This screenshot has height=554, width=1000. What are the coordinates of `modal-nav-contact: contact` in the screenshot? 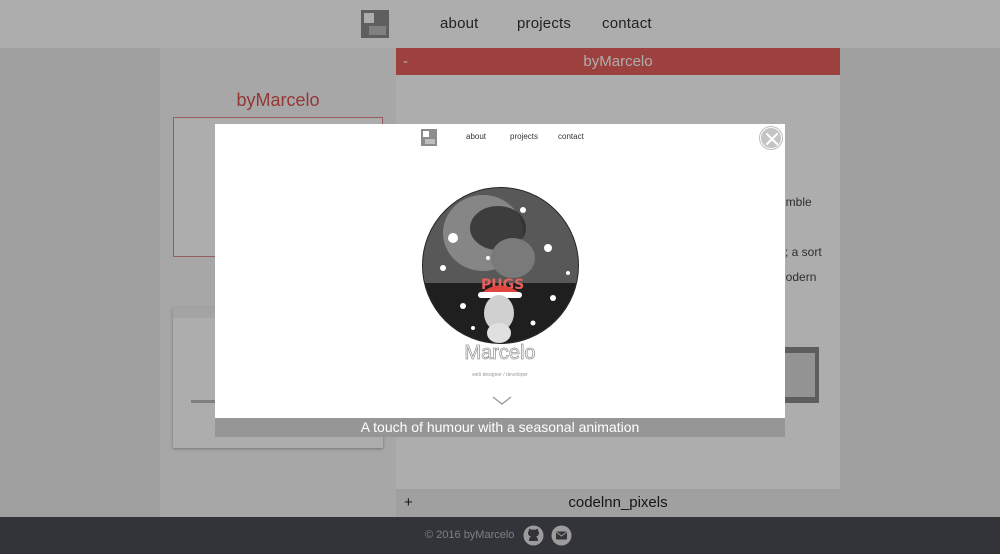 It's located at (571, 136).